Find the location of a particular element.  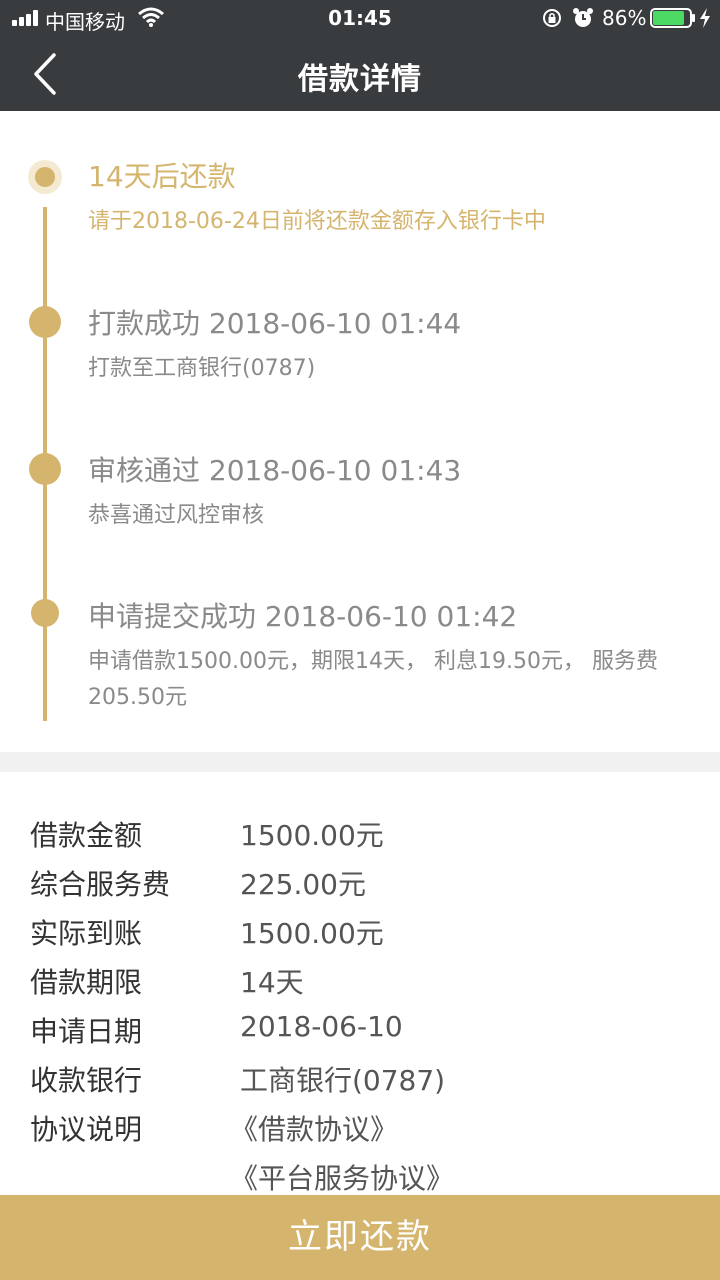

detail-label: 借款期限 is located at coordinates (86, 982).